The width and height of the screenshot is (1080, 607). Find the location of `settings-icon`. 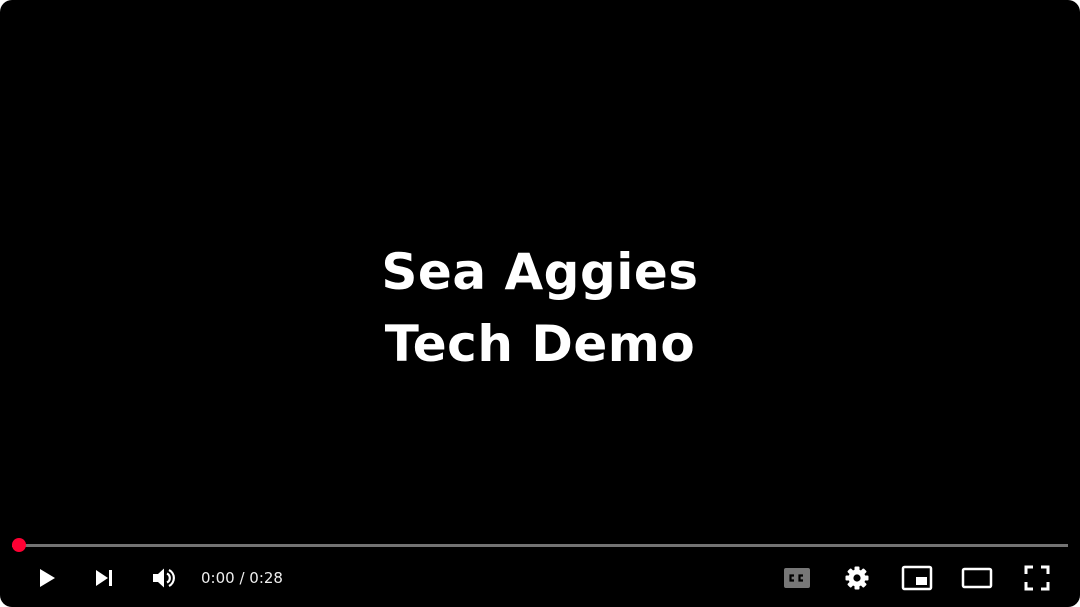

settings-icon is located at coordinates (857, 578).